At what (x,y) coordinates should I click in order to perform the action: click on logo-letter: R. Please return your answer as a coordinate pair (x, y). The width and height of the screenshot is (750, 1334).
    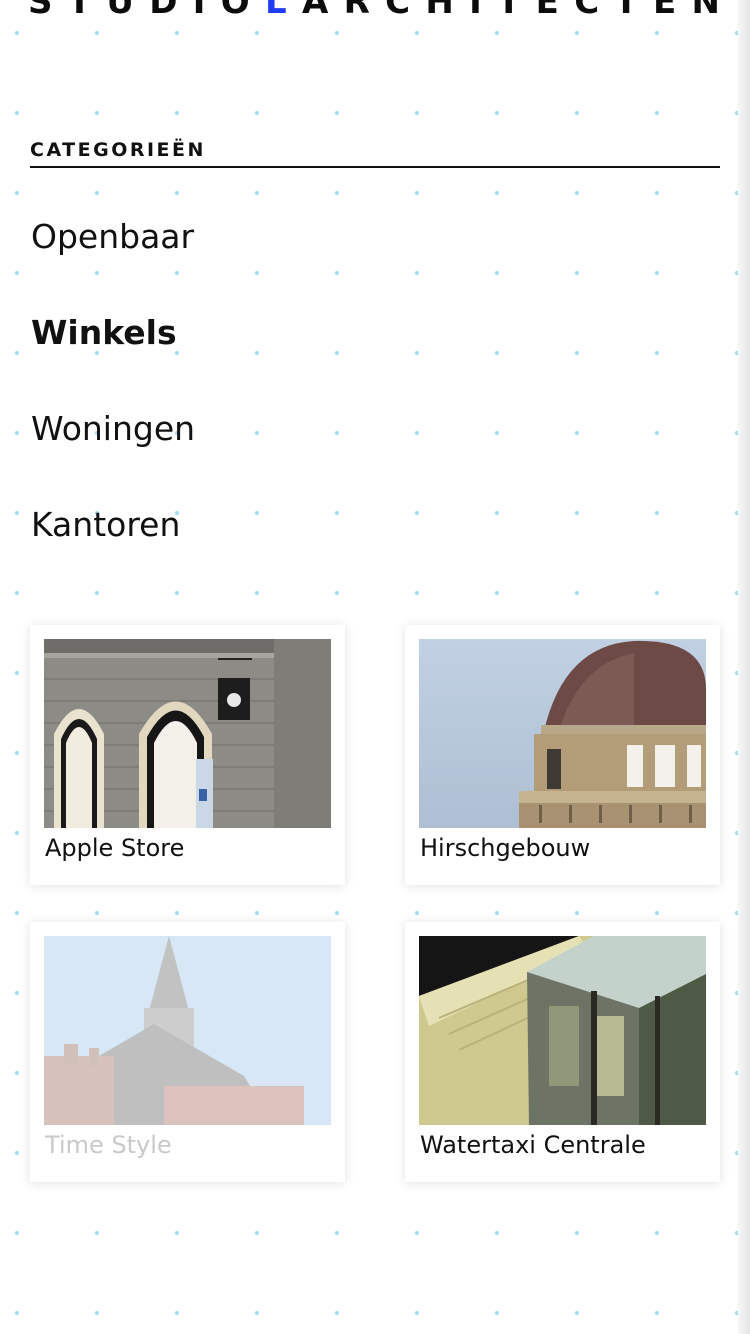
    Looking at the image, I should click on (356, 11).